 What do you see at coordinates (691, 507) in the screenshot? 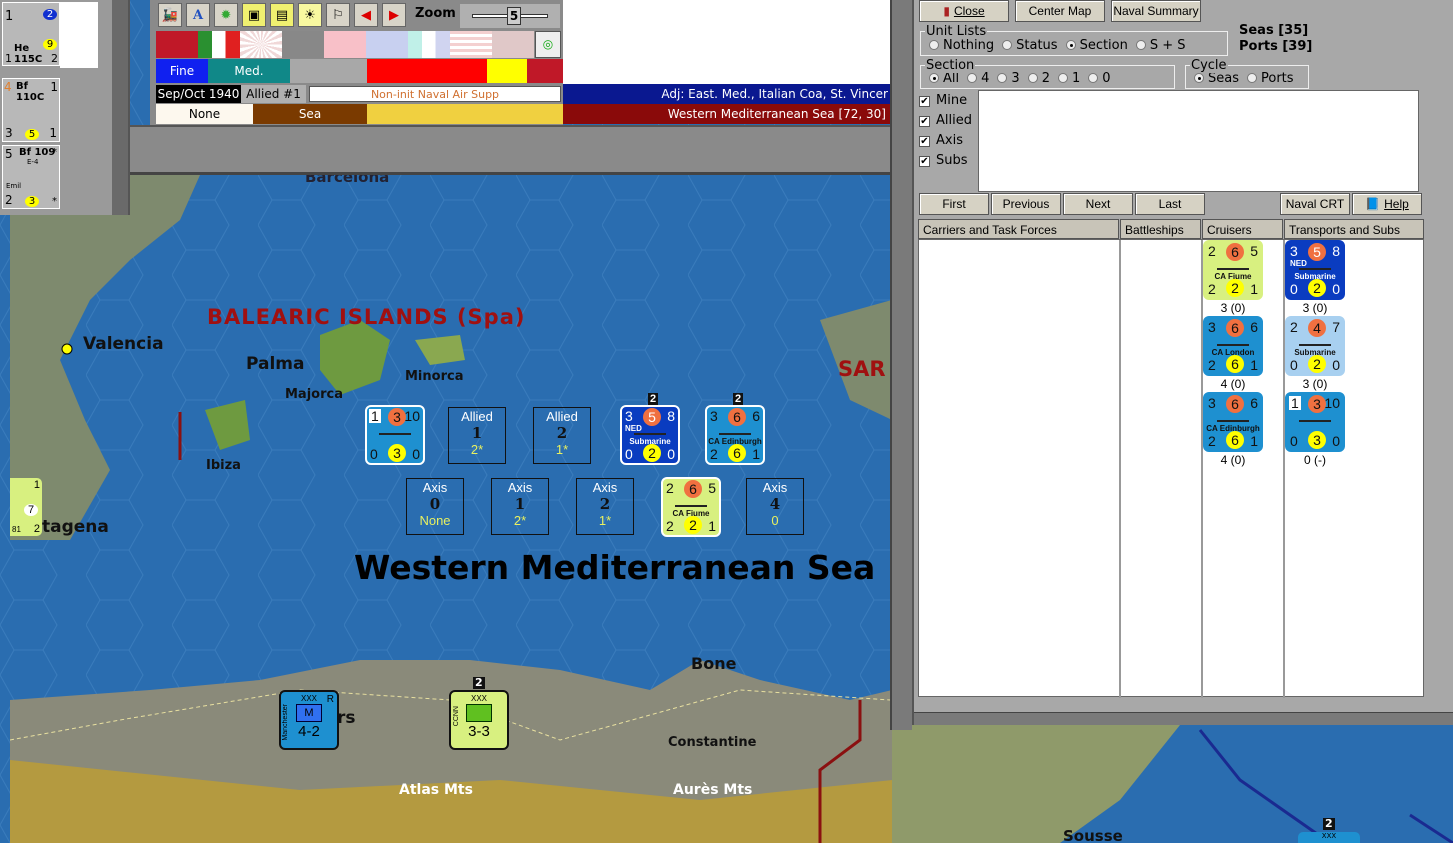
I see `naval-counter-ca-fiume: 2 6 5 CA Fiume 2 2 1` at bounding box center [691, 507].